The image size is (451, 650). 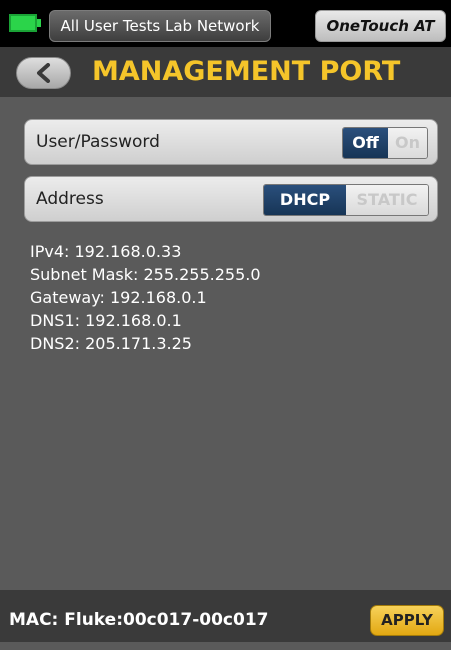 I want to click on subnet-mask-text: Subnet Mask: 255.255.255.0, so click(x=145, y=274).